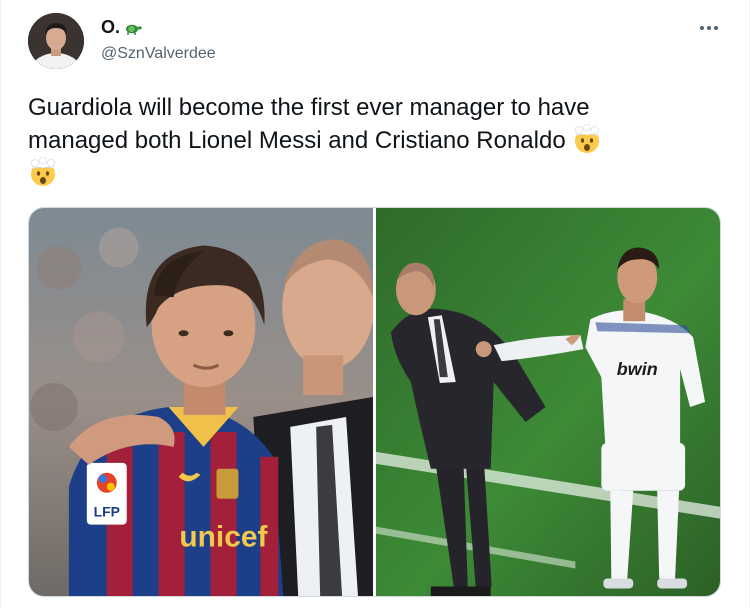 This screenshot has width=750, height=608. Describe the element at coordinates (133, 28) in the screenshot. I see `turtle-icon` at that location.